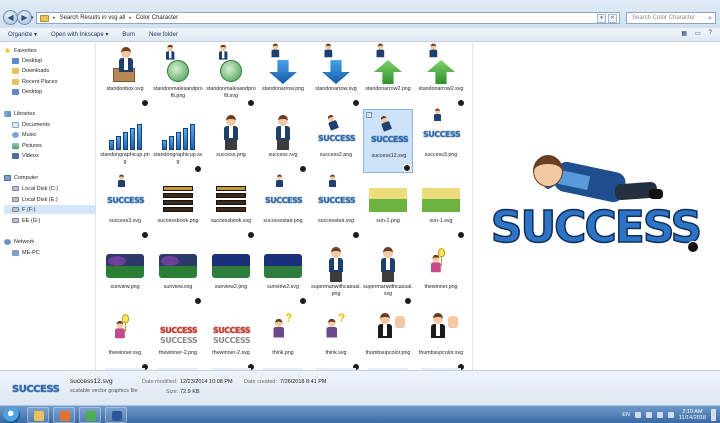 This screenshot has width=720, height=423. I want to click on organize-button: Organize ▾, so click(22, 34).